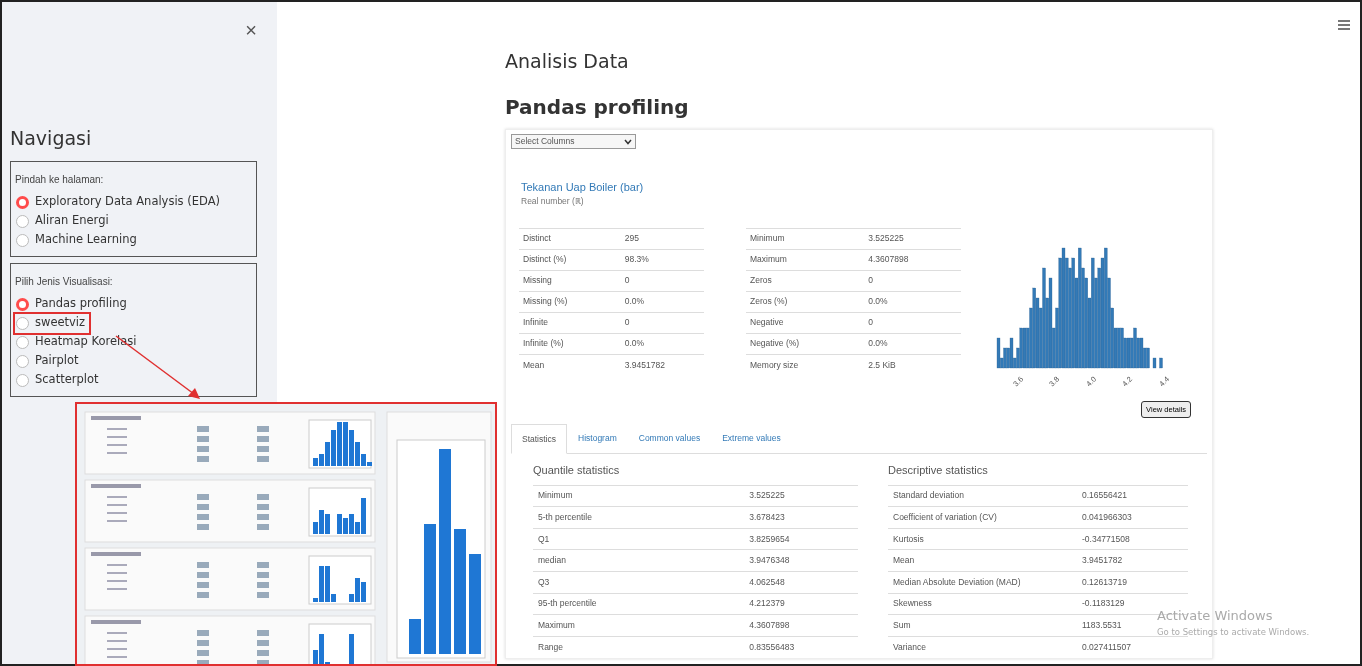 The width and height of the screenshot is (1362, 666). What do you see at coordinates (59, 179) in the screenshot?
I see `group-label: Pindah ke halaman:` at bounding box center [59, 179].